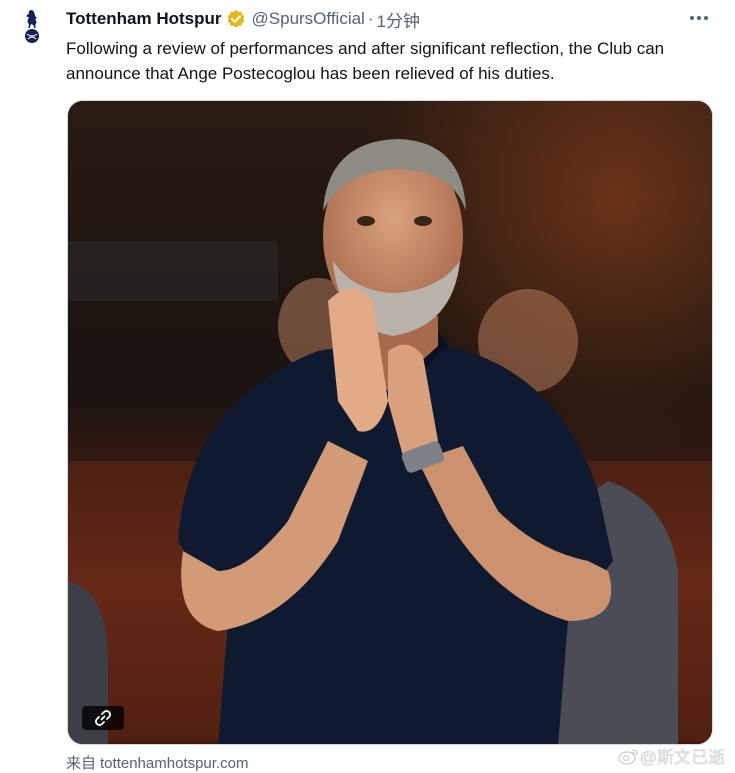 The width and height of the screenshot is (735, 773). What do you see at coordinates (103, 718) in the screenshot?
I see `link-icon` at bounding box center [103, 718].